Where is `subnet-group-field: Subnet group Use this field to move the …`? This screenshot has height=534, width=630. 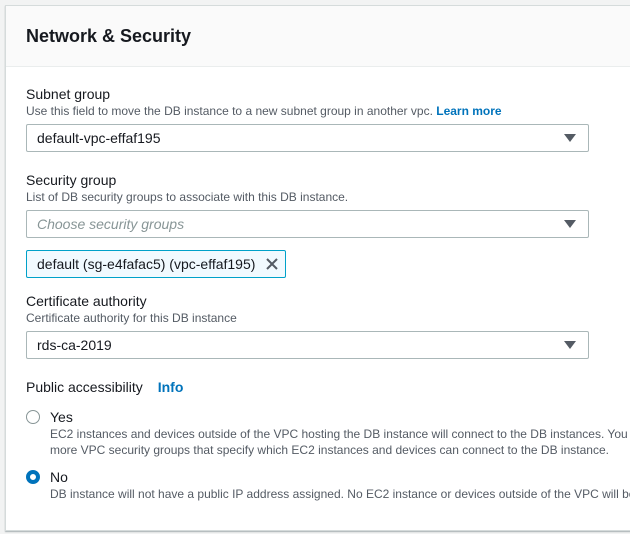 subnet-group-field: Subnet group Use this field to move the … is located at coordinates (328, 118).